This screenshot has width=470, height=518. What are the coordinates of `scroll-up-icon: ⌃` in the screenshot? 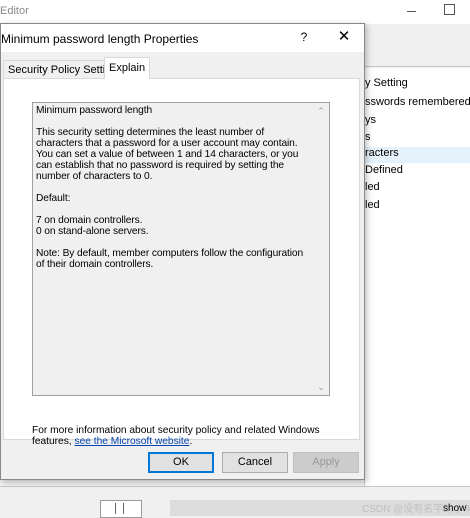 It's located at (321, 111).